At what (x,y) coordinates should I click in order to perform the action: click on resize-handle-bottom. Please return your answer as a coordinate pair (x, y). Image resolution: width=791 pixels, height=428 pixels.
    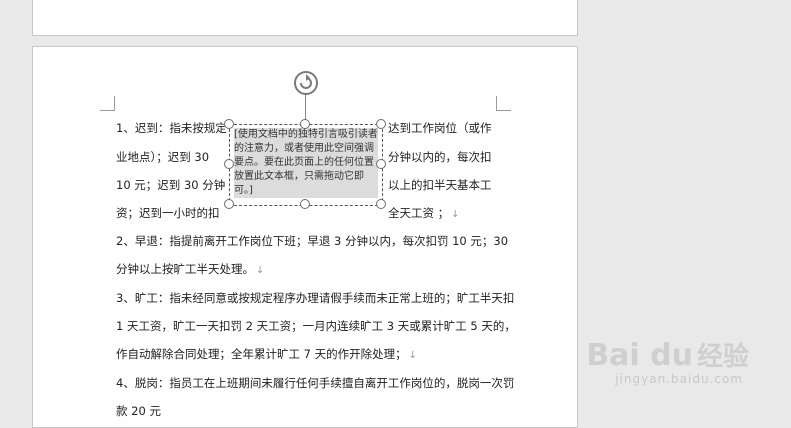
    Looking at the image, I should click on (305, 204).